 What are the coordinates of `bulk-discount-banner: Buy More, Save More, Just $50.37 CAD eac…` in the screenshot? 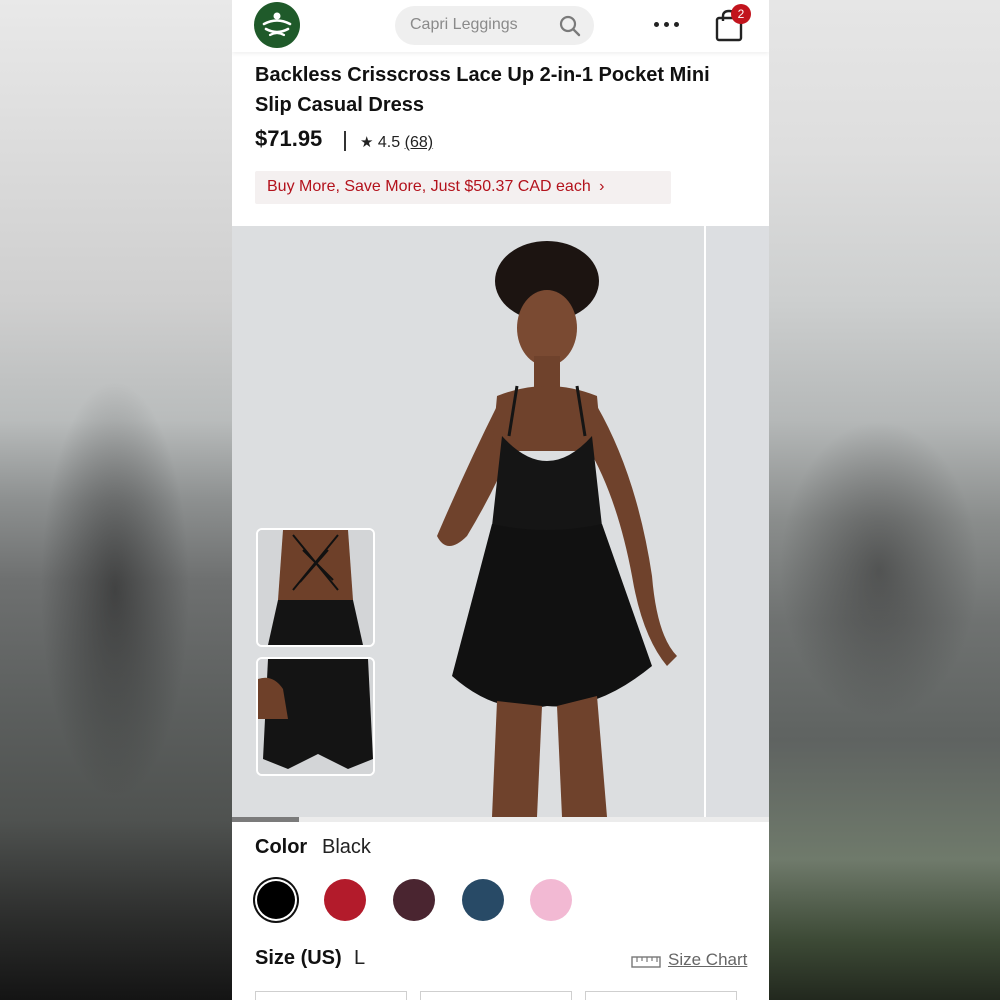 It's located at (463, 187).